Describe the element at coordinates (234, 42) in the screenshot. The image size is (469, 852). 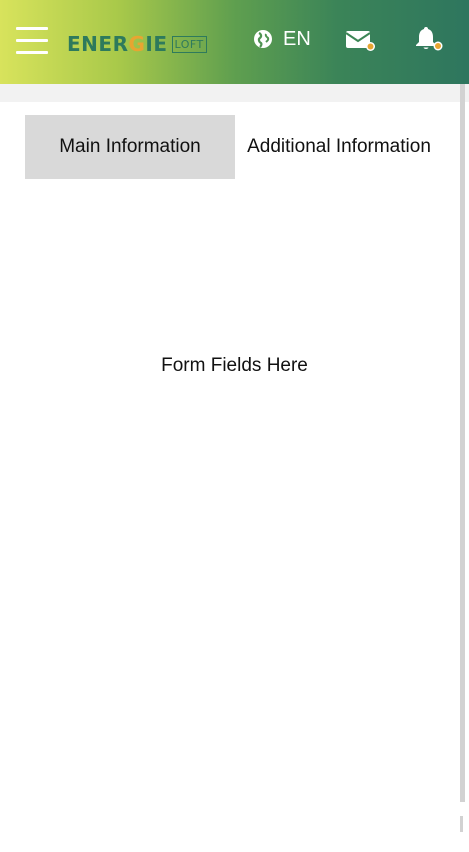
I see `app-header: ENERGIE LOFT EN` at that location.